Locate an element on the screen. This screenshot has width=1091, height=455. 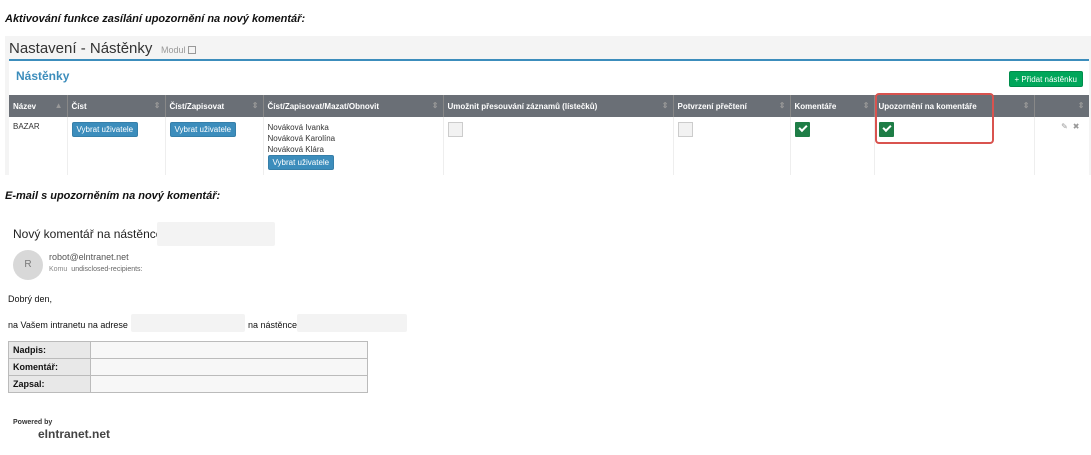
redacted-board is located at coordinates (352, 323).